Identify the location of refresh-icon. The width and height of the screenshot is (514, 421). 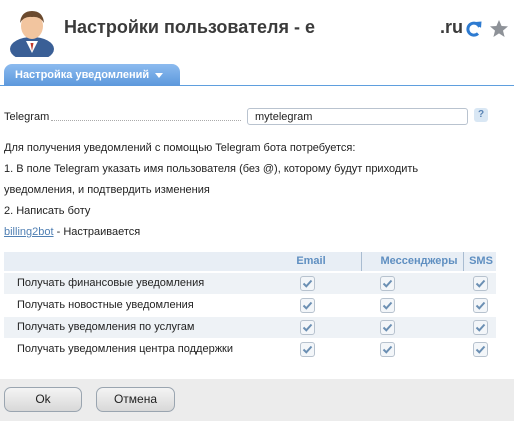
(474, 29).